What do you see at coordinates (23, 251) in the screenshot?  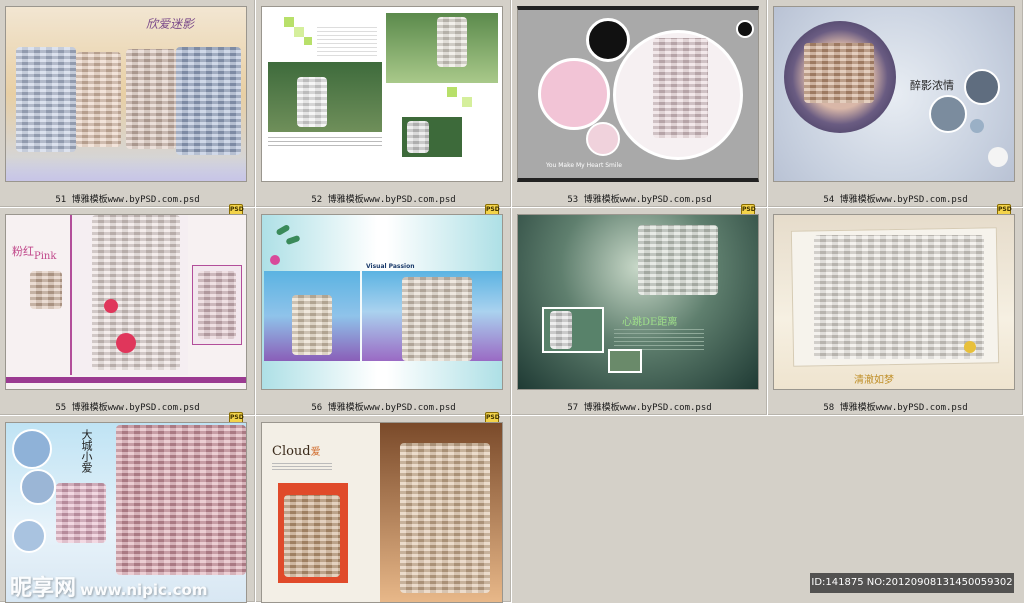 I see `thumbnail-55-title-cn: 粉红` at bounding box center [23, 251].